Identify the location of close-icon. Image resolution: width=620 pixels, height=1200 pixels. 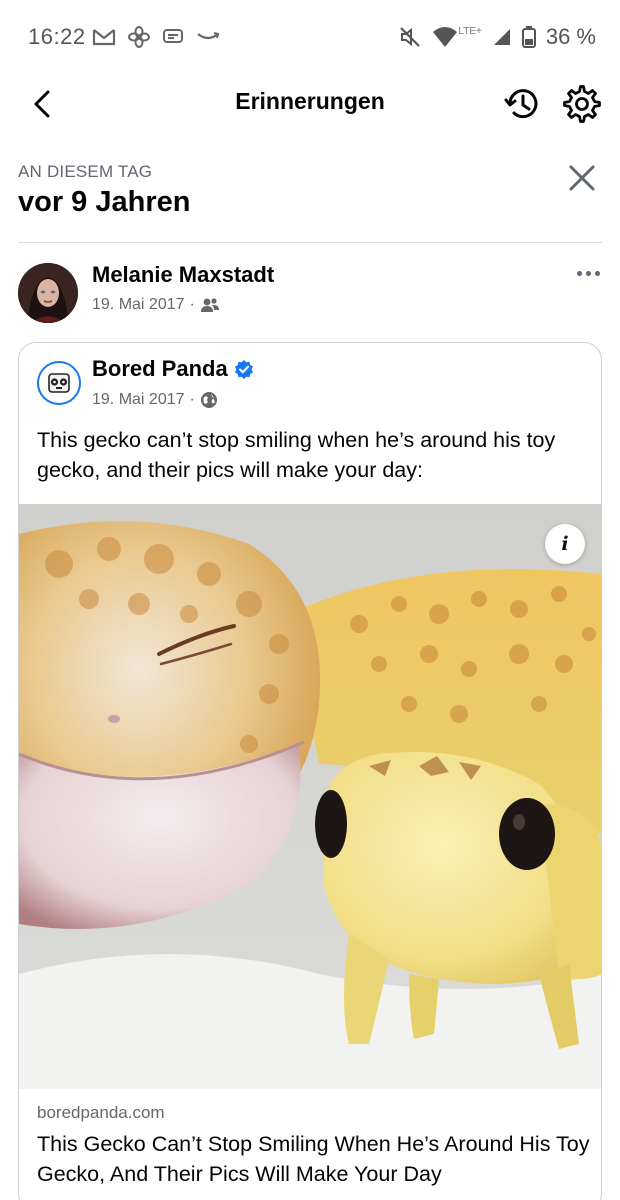
(582, 178).